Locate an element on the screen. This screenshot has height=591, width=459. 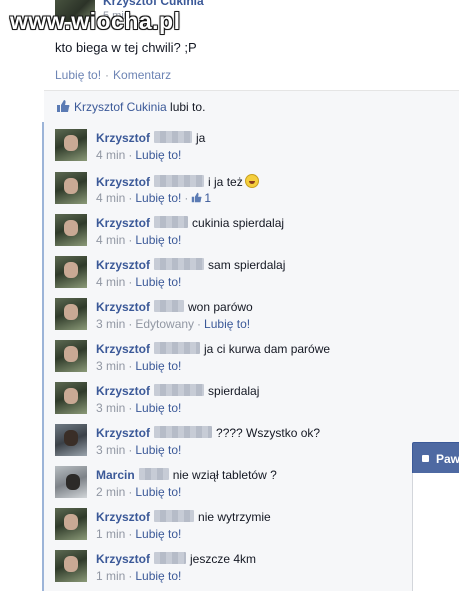
likes-summary: Krzysztof Cukinia lubi to. is located at coordinates (251, 107).